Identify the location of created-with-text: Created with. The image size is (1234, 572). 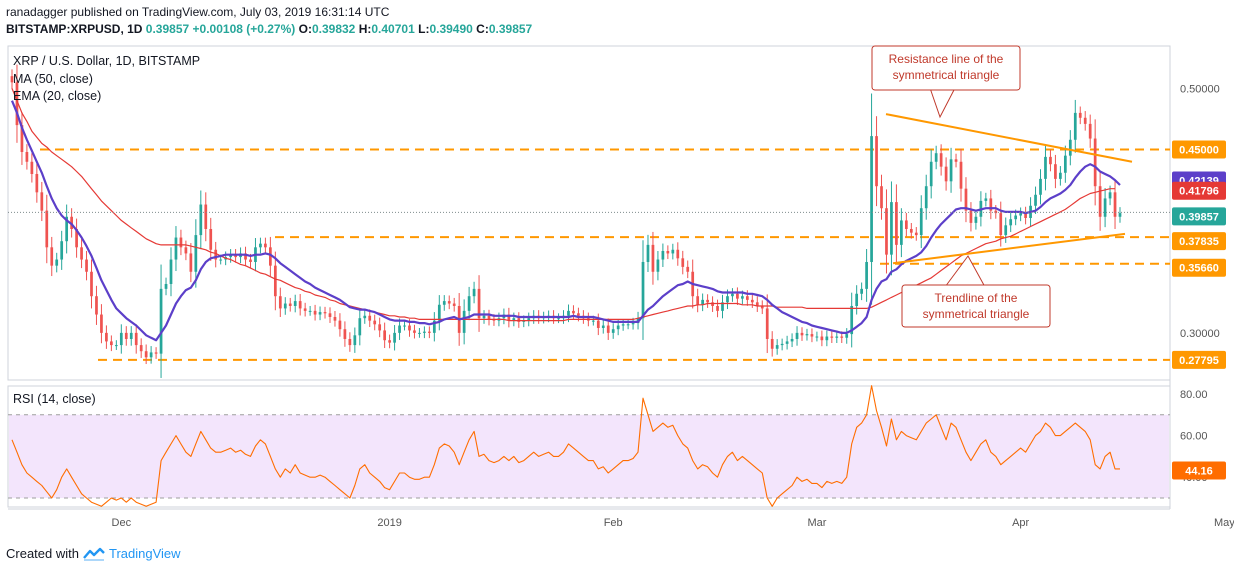
(42, 553).